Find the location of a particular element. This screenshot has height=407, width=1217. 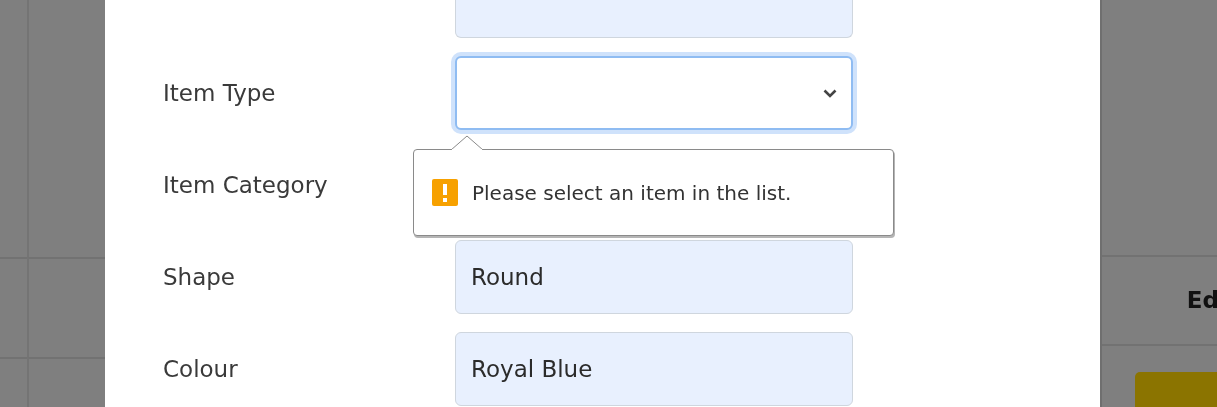

chevron-down-icon is located at coordinates (830, 93).